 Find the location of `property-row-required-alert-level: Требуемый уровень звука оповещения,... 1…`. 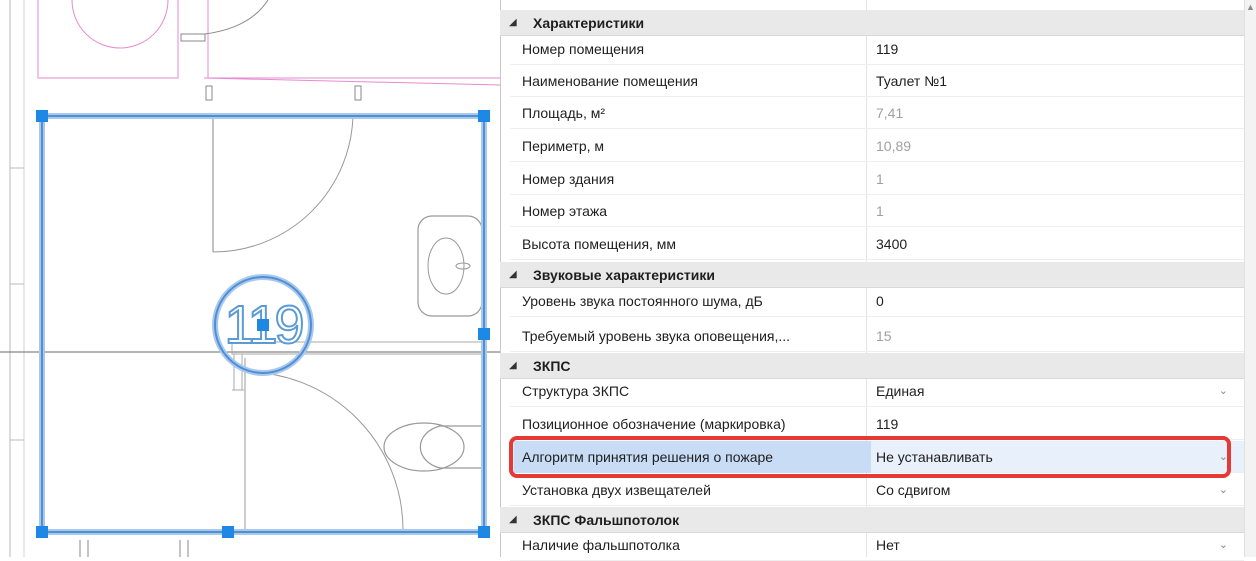

property-row-required-alert-level: Требуемый уровень звука оповещения,... 1… is located at coordinates (877, 336).